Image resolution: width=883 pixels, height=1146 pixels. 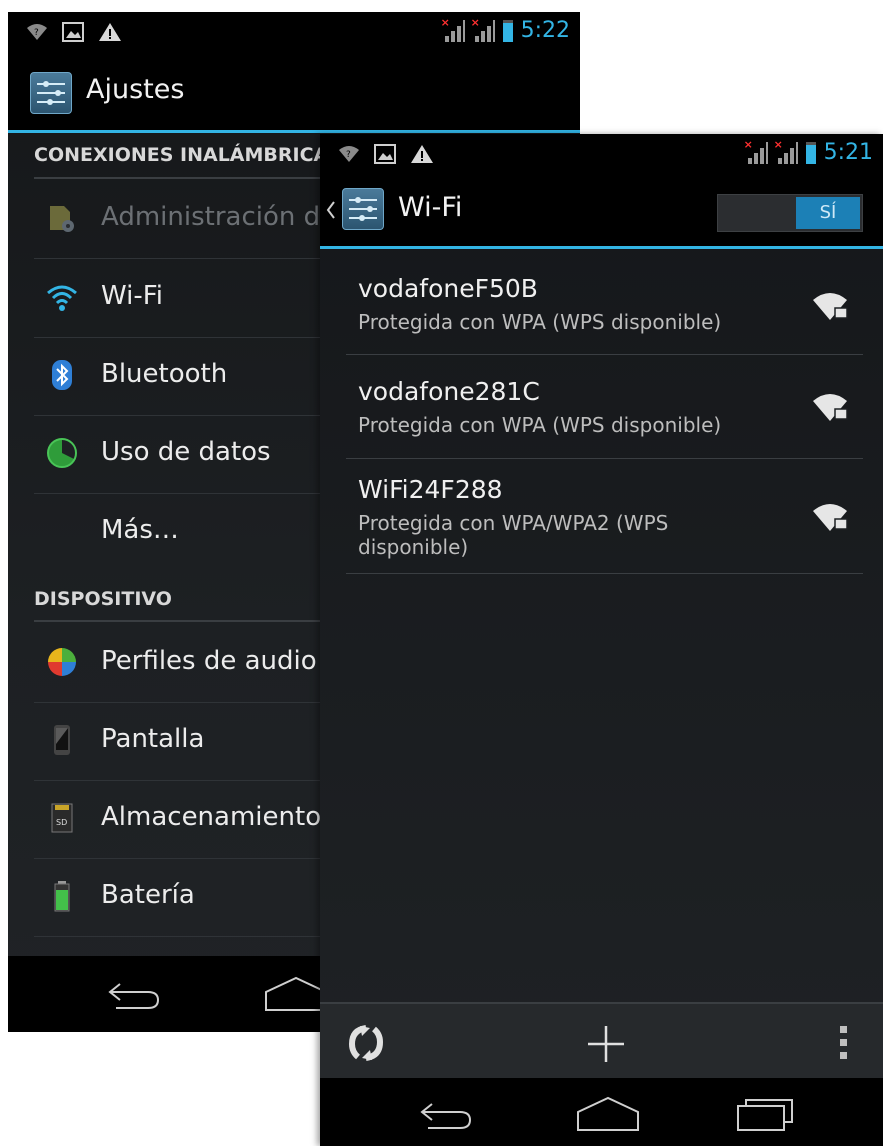 I want to click on status-bar: ? × × 5:21, so click(x=601, y=155).